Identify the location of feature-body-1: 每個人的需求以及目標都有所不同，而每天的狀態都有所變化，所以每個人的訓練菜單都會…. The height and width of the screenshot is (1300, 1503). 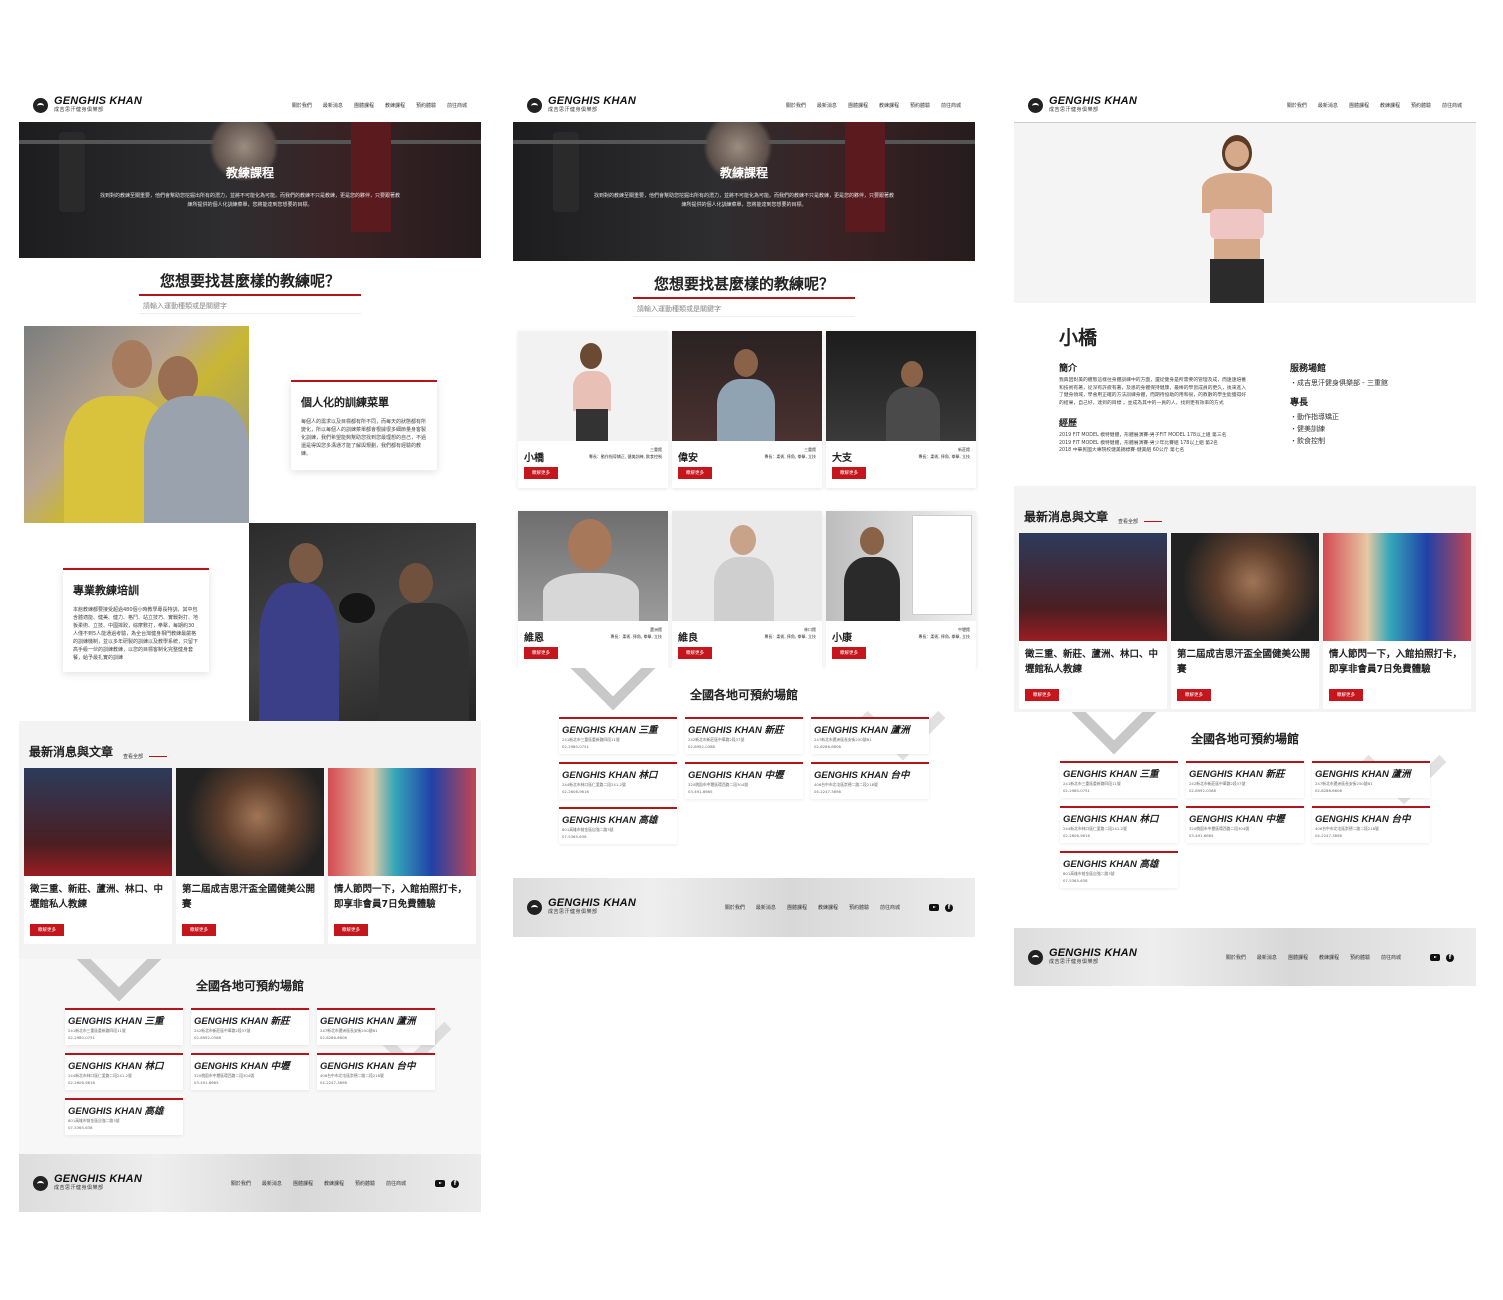
(364, 438).